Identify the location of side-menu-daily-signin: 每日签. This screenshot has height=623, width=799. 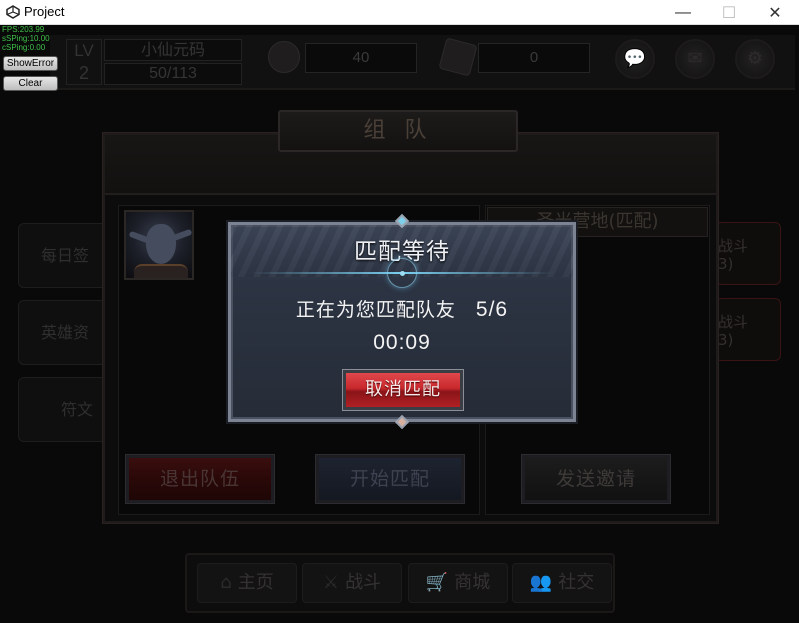
(65, 255).